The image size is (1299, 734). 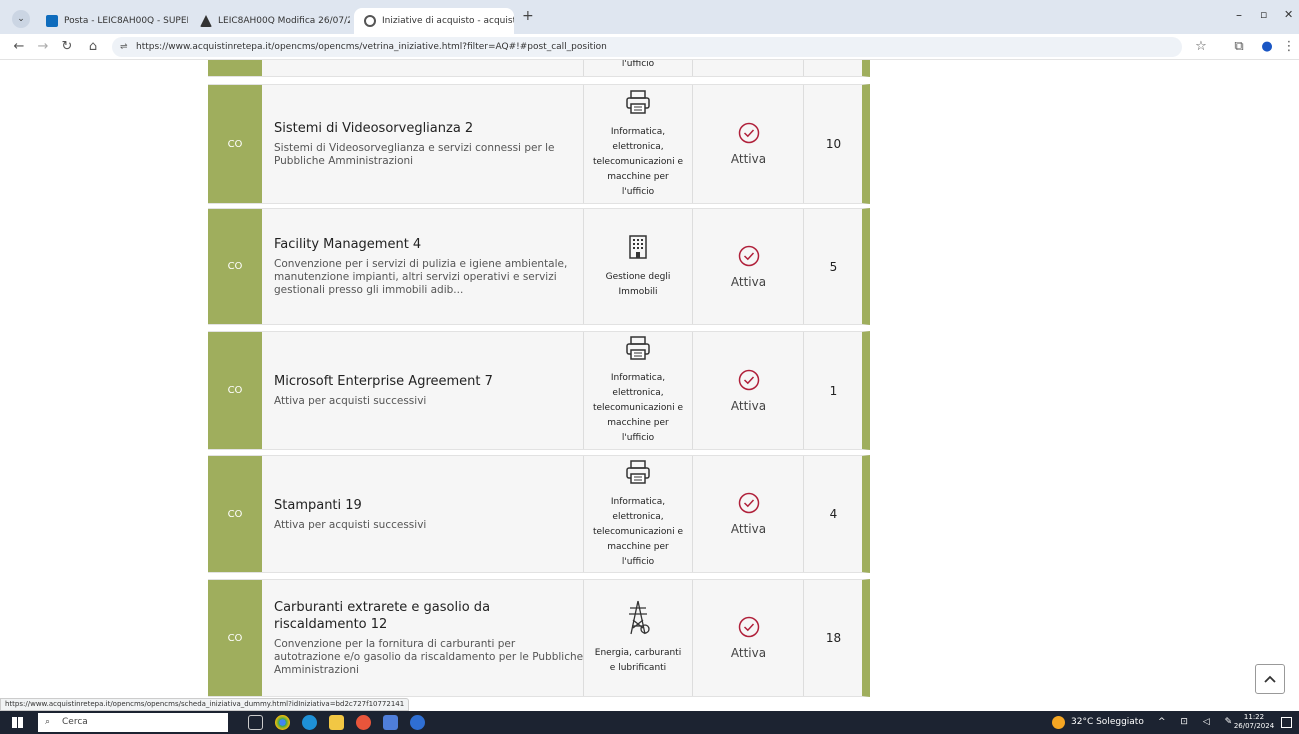 I want to click on taskbar-search-input: ⌕ Cerca, so click(x=133, y=722).